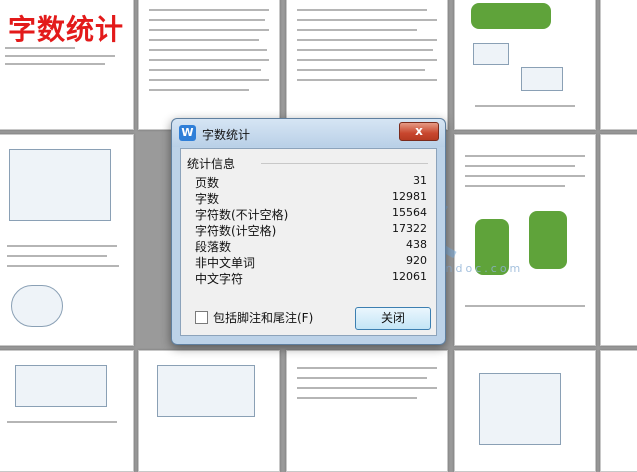 The width and height of the screenshot is (637, 472). What do you see at coordinates (416, 244) in the screenshot?
I see `stat-value: 438` at bounding box center [416, 244].